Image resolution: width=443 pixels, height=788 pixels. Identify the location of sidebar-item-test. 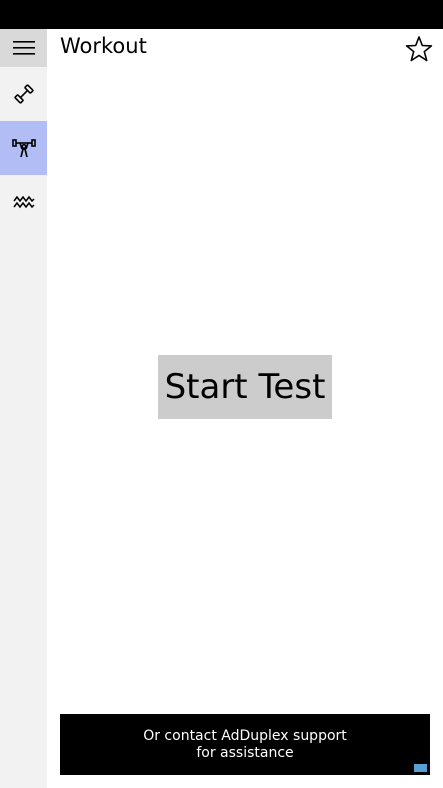
(23, 148).